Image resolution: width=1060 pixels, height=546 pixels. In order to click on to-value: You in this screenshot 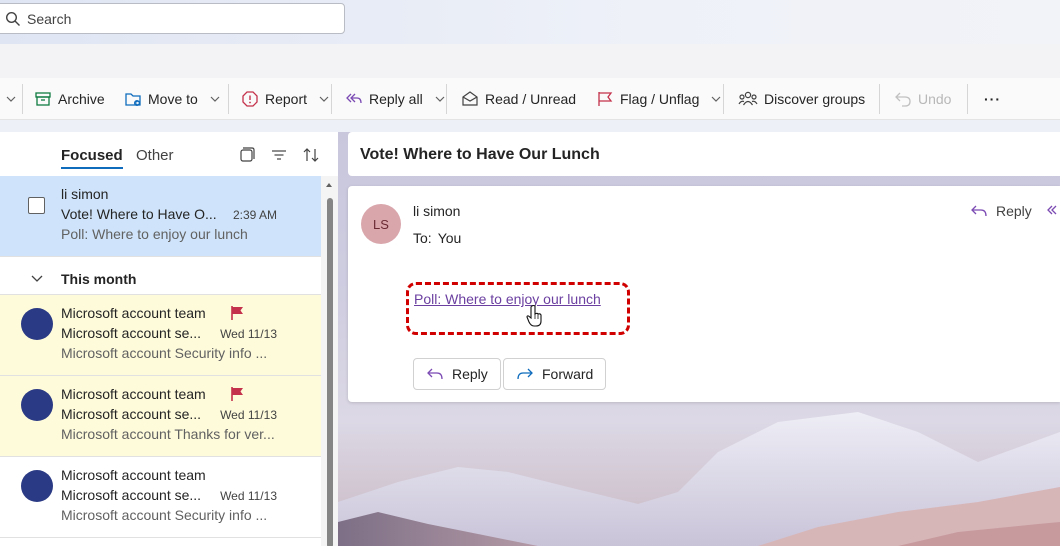, I will do `click(450, 238)`.